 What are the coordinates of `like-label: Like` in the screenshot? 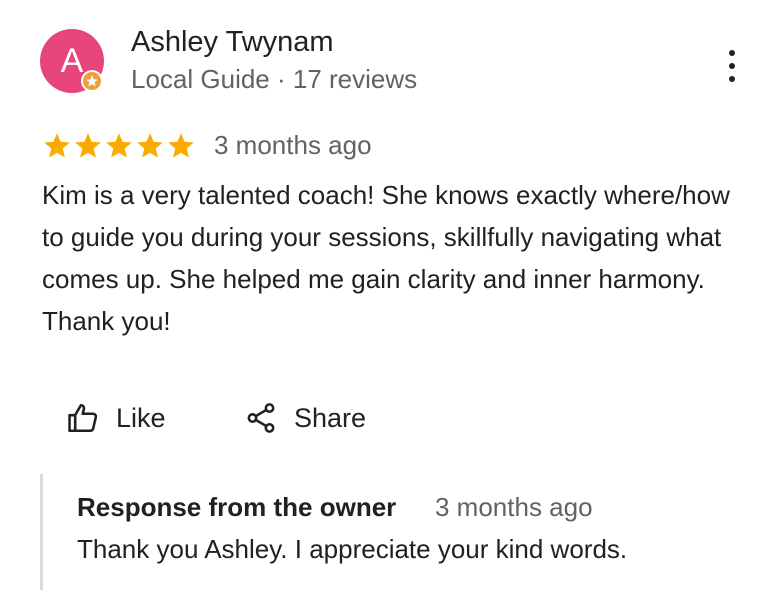 It's located at (141, 417).